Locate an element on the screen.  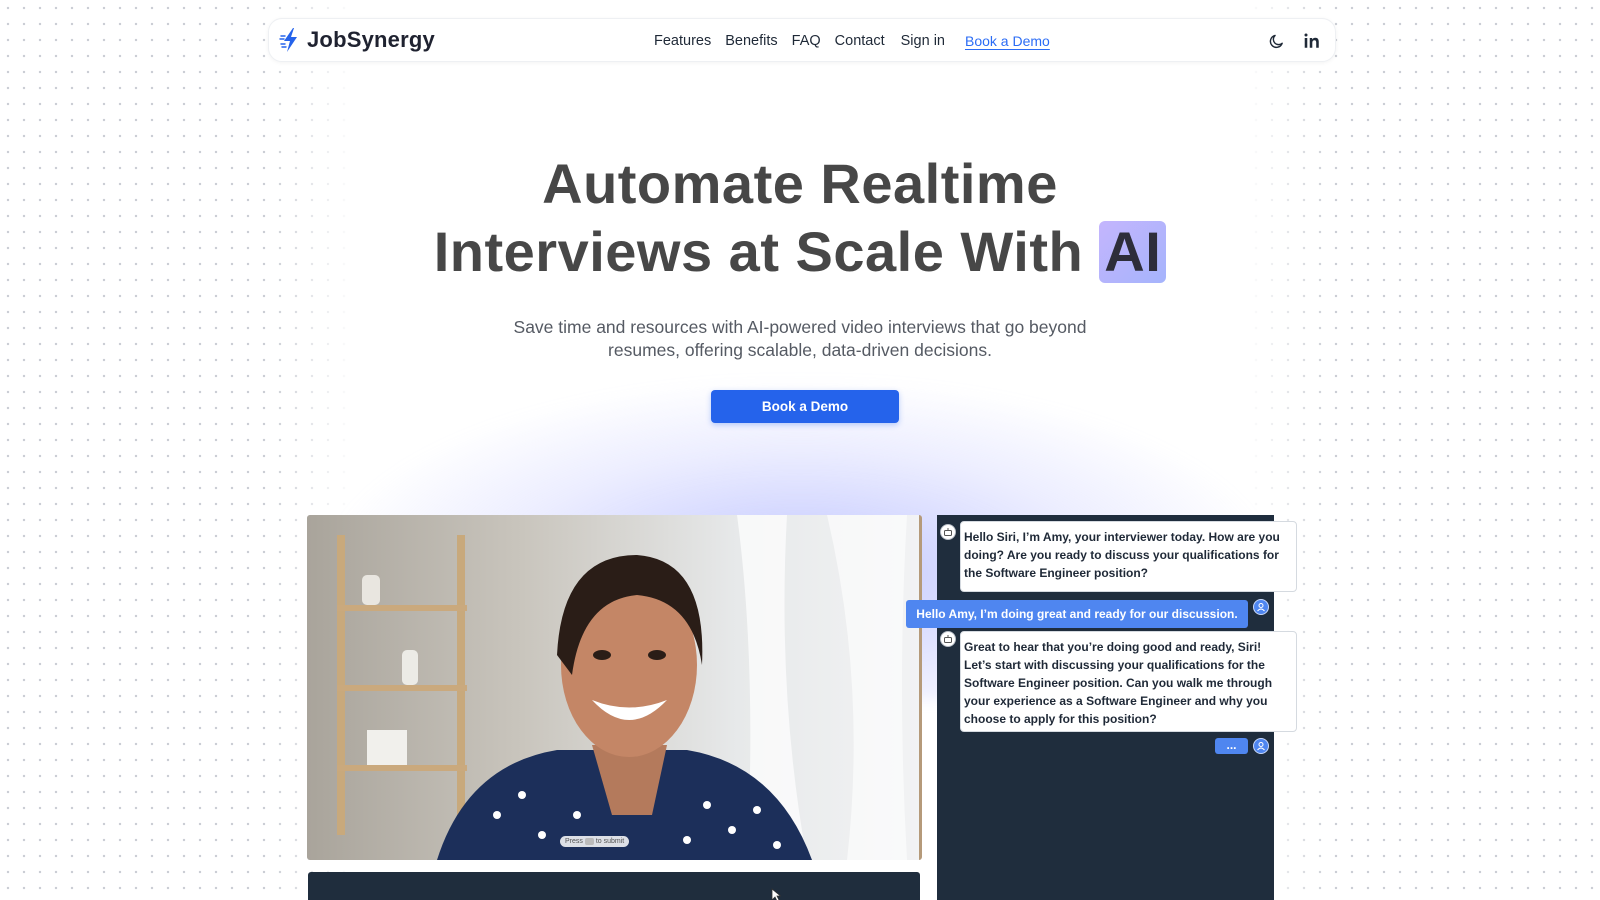
brand: JobSynergy is located at coordinates (357, 40).